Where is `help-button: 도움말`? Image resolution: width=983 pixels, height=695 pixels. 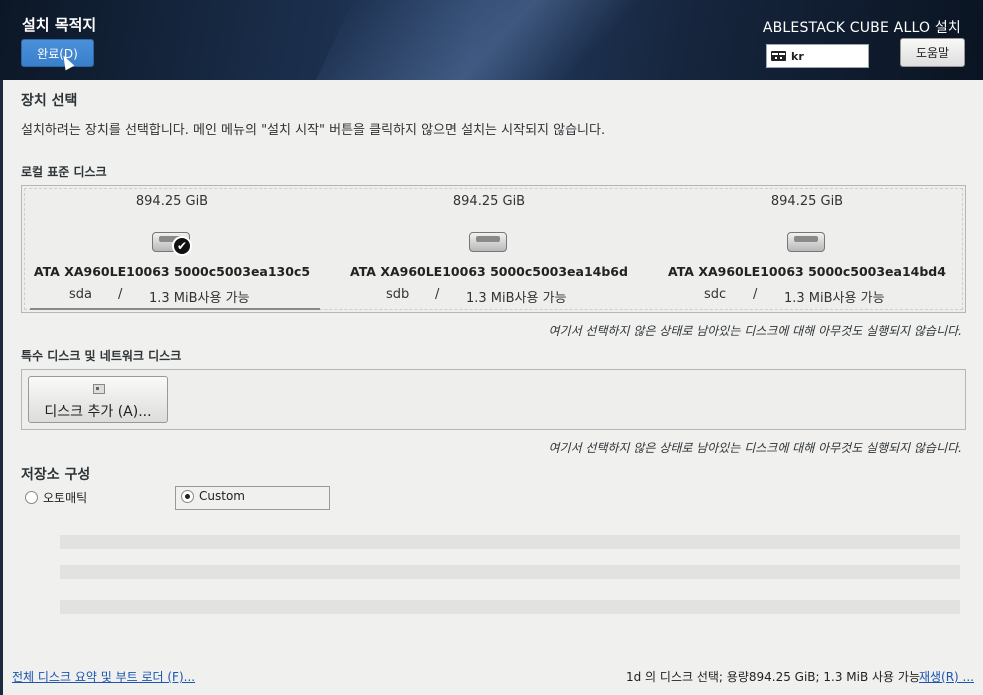 help-button: 도움말 is located at coordinates (932, 52).